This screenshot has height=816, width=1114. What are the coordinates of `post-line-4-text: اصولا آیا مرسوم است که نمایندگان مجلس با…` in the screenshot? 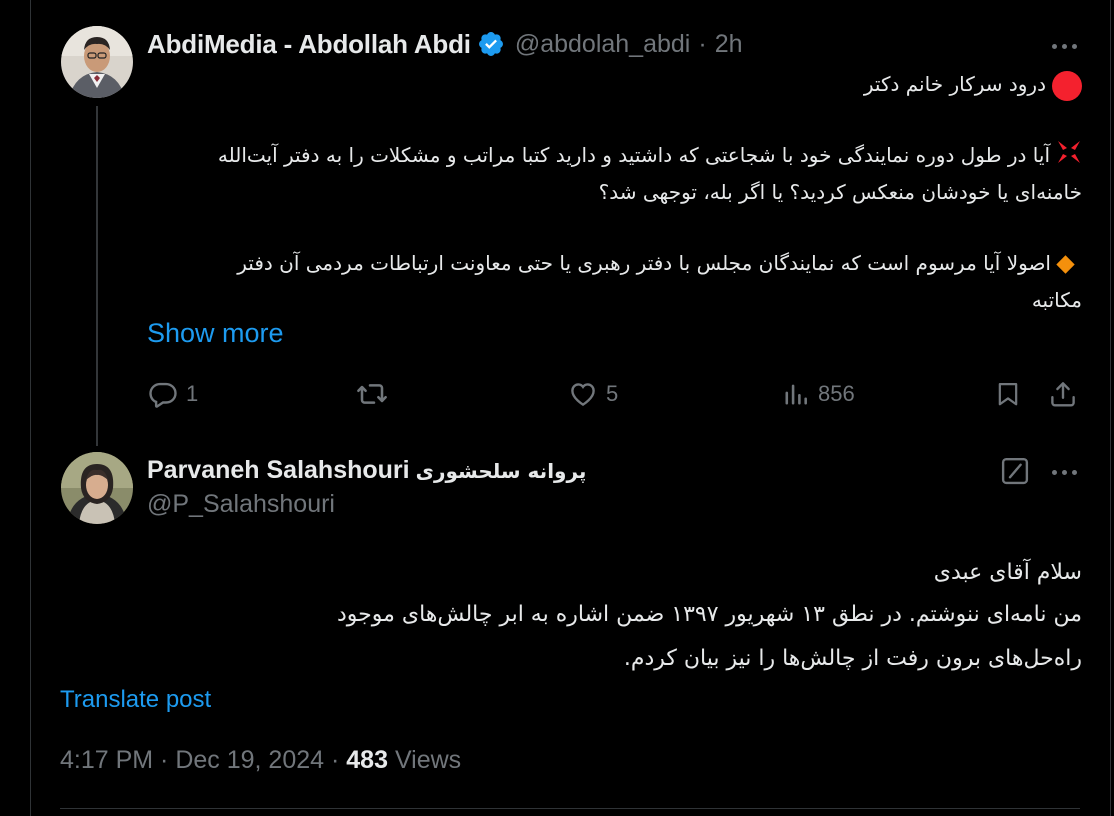 It's located at (644, 263).